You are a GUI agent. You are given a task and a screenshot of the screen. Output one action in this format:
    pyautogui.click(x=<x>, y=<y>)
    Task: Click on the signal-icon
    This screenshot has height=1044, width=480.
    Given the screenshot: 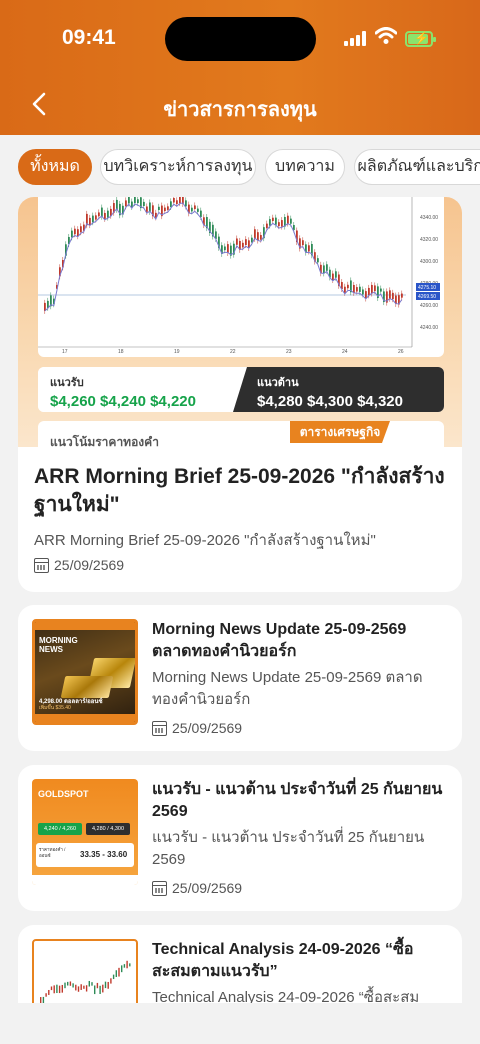 What is the action you would take?
    pyautogui.click(x=357, y=38)
    